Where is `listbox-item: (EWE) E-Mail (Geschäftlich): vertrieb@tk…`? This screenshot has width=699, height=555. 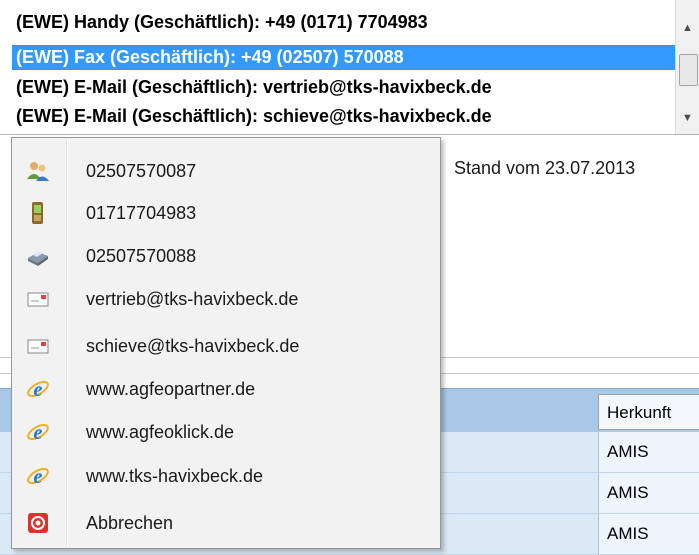
listbox-item: (EWE) E-Mail (Geschäftlich): vertrieb@tk… is located at coordinates (345, 87).